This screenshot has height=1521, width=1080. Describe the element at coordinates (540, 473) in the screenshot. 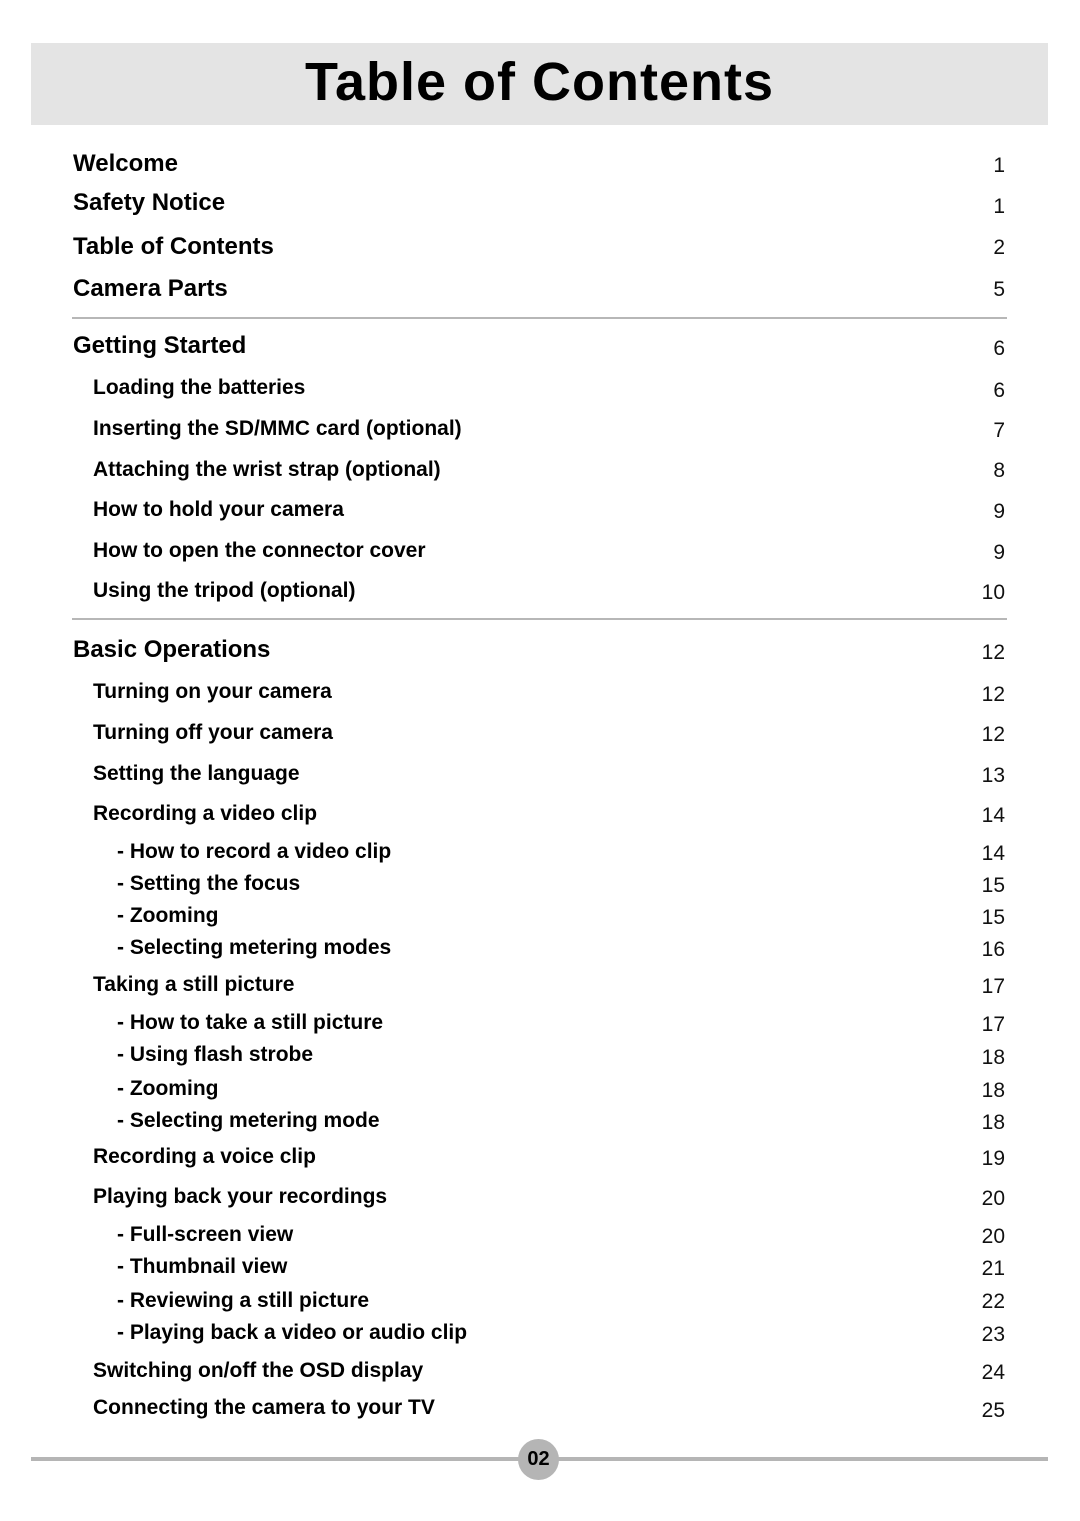

I see `toc-entry: Attaching the wrist strap (optional) 8` at that location.